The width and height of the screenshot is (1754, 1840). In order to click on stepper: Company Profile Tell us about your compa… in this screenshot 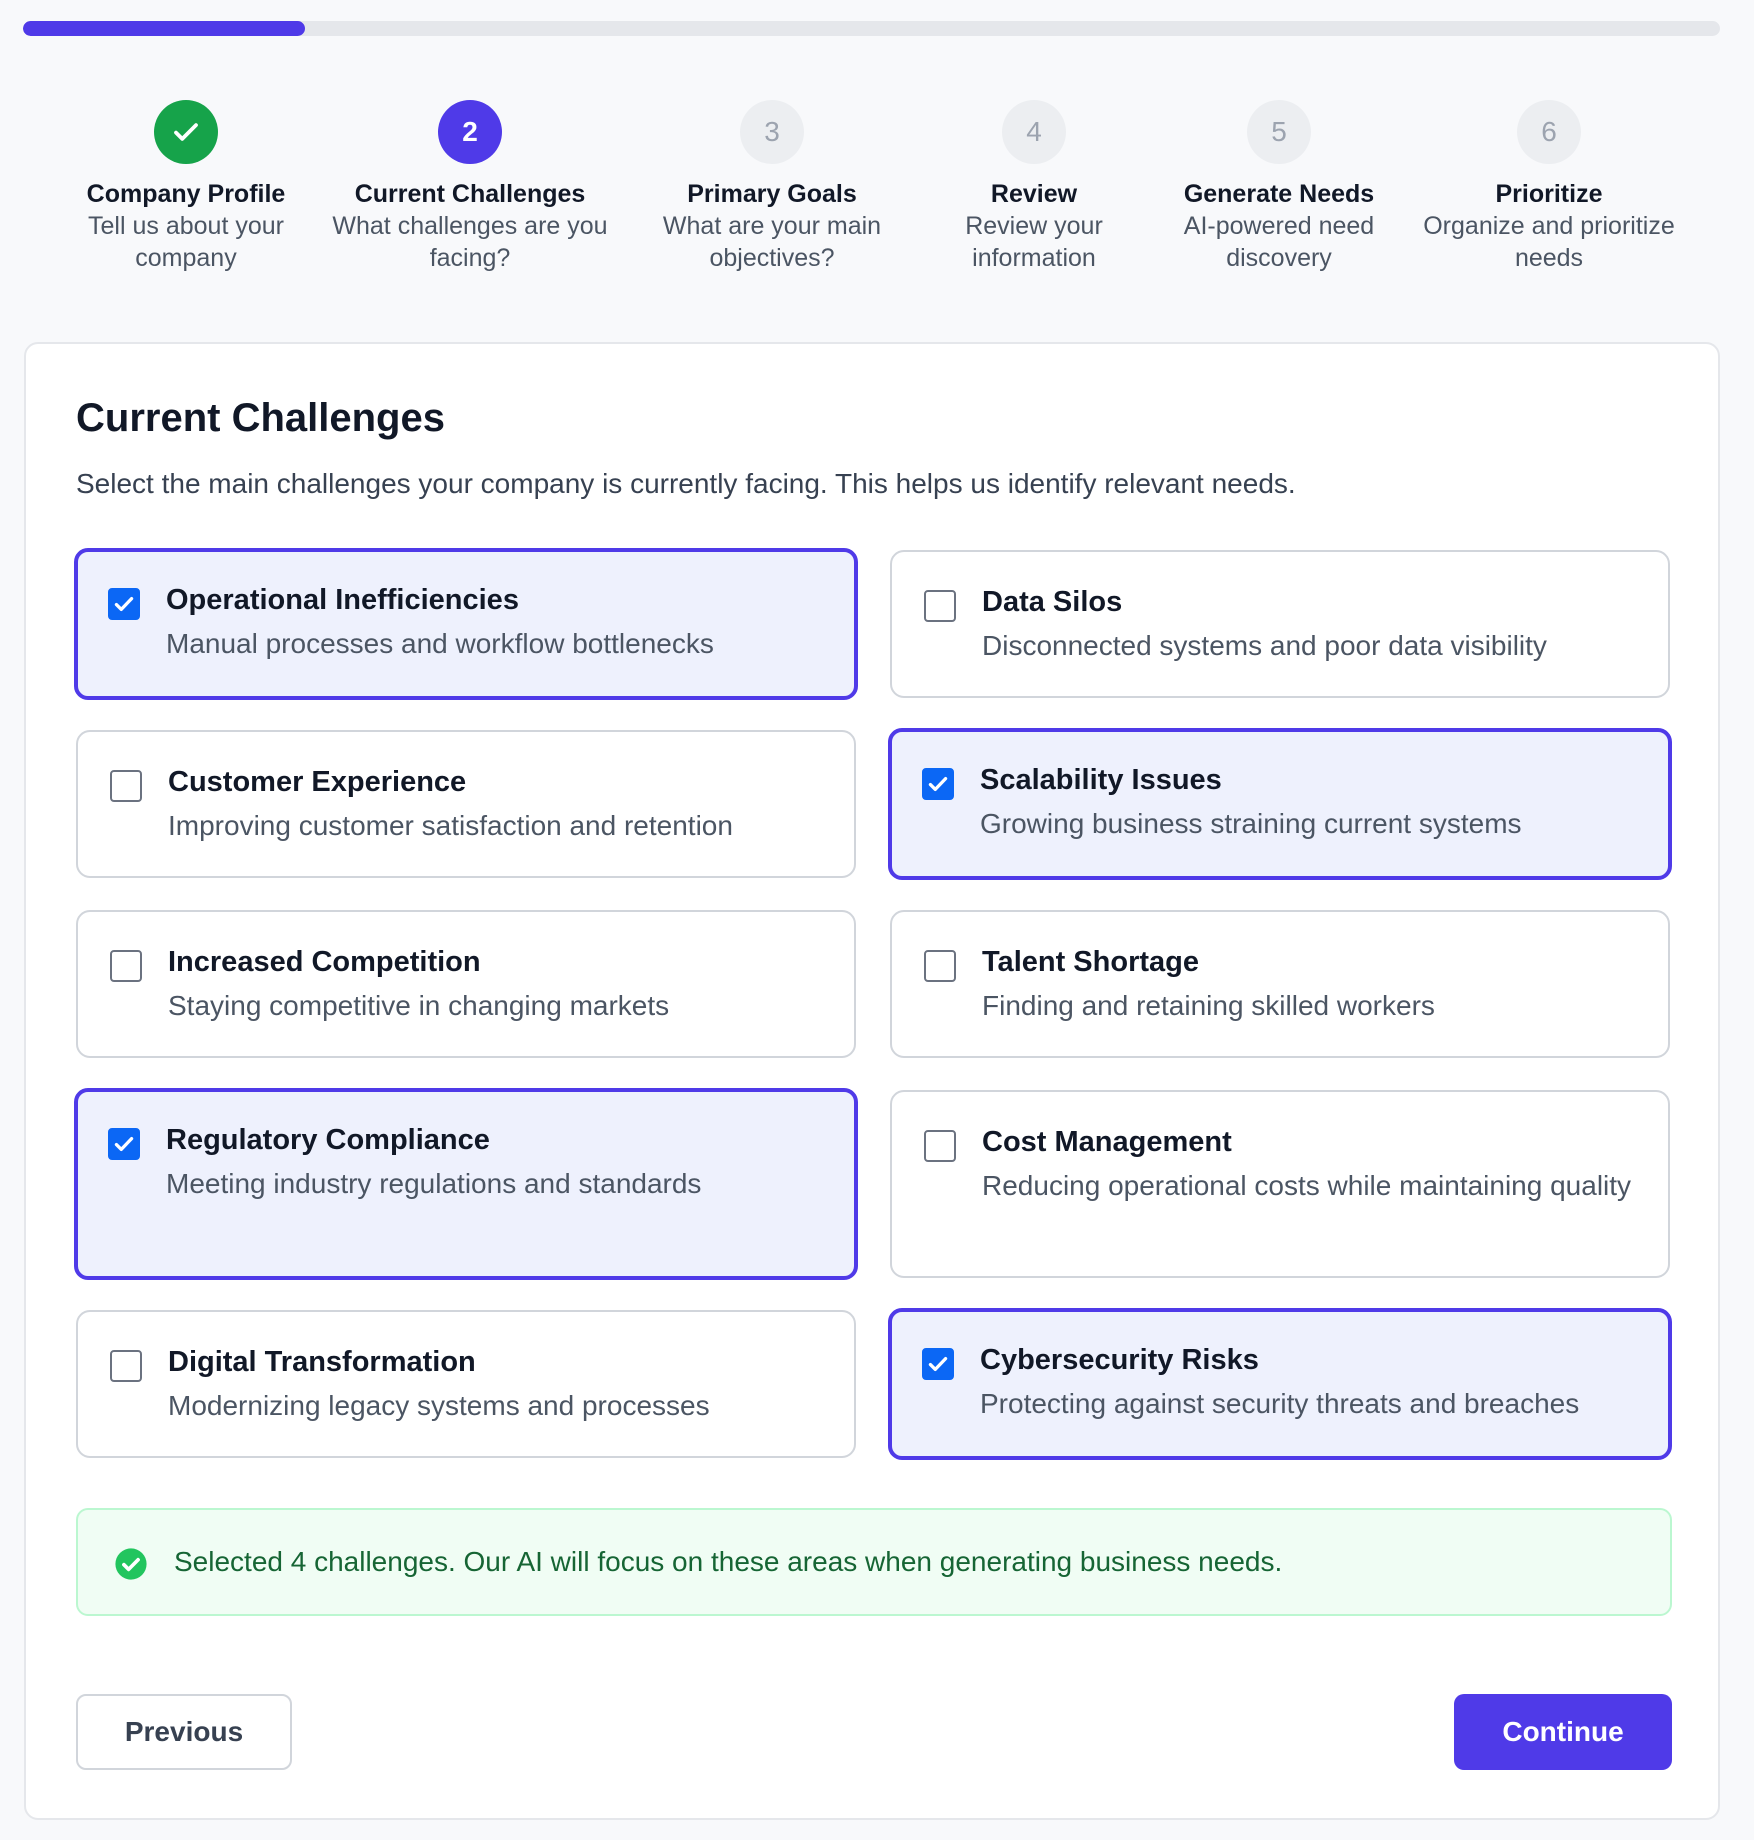, I will do `click(877, 195)`.